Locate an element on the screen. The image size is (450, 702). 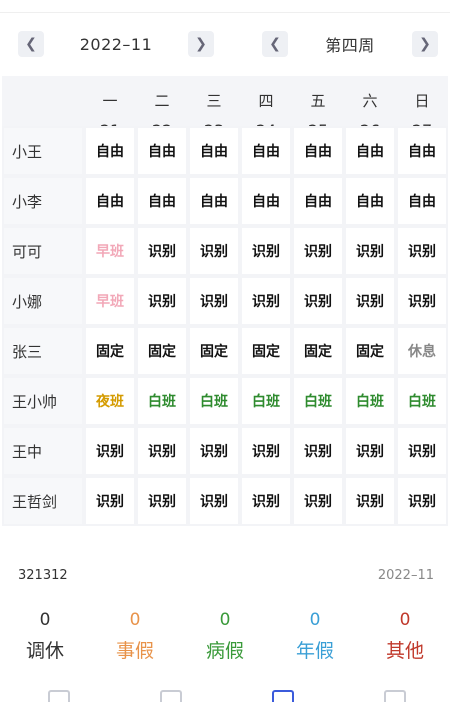
stat-label: 事假 is located at coordinates (134, 651).